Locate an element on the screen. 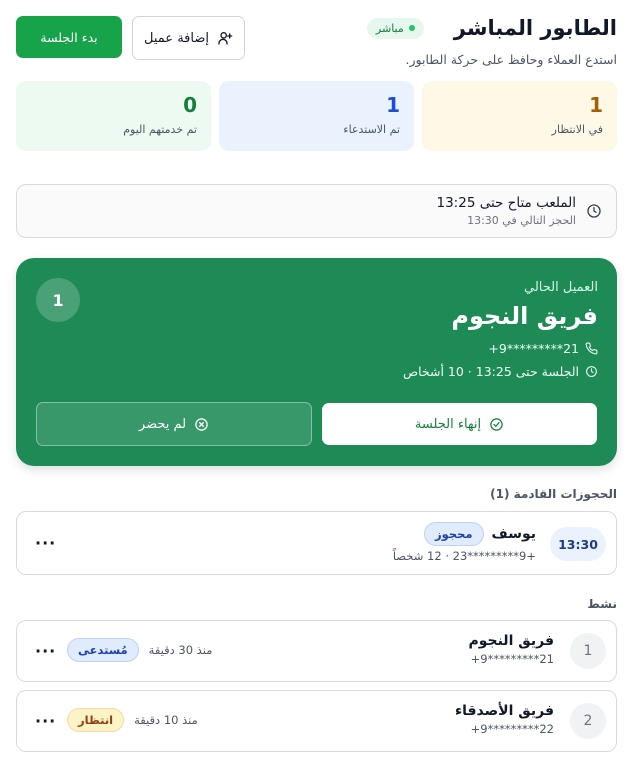 The image size is (633, 768). start-session-label: بدء الجلسة is located at coordinates (69, 37).